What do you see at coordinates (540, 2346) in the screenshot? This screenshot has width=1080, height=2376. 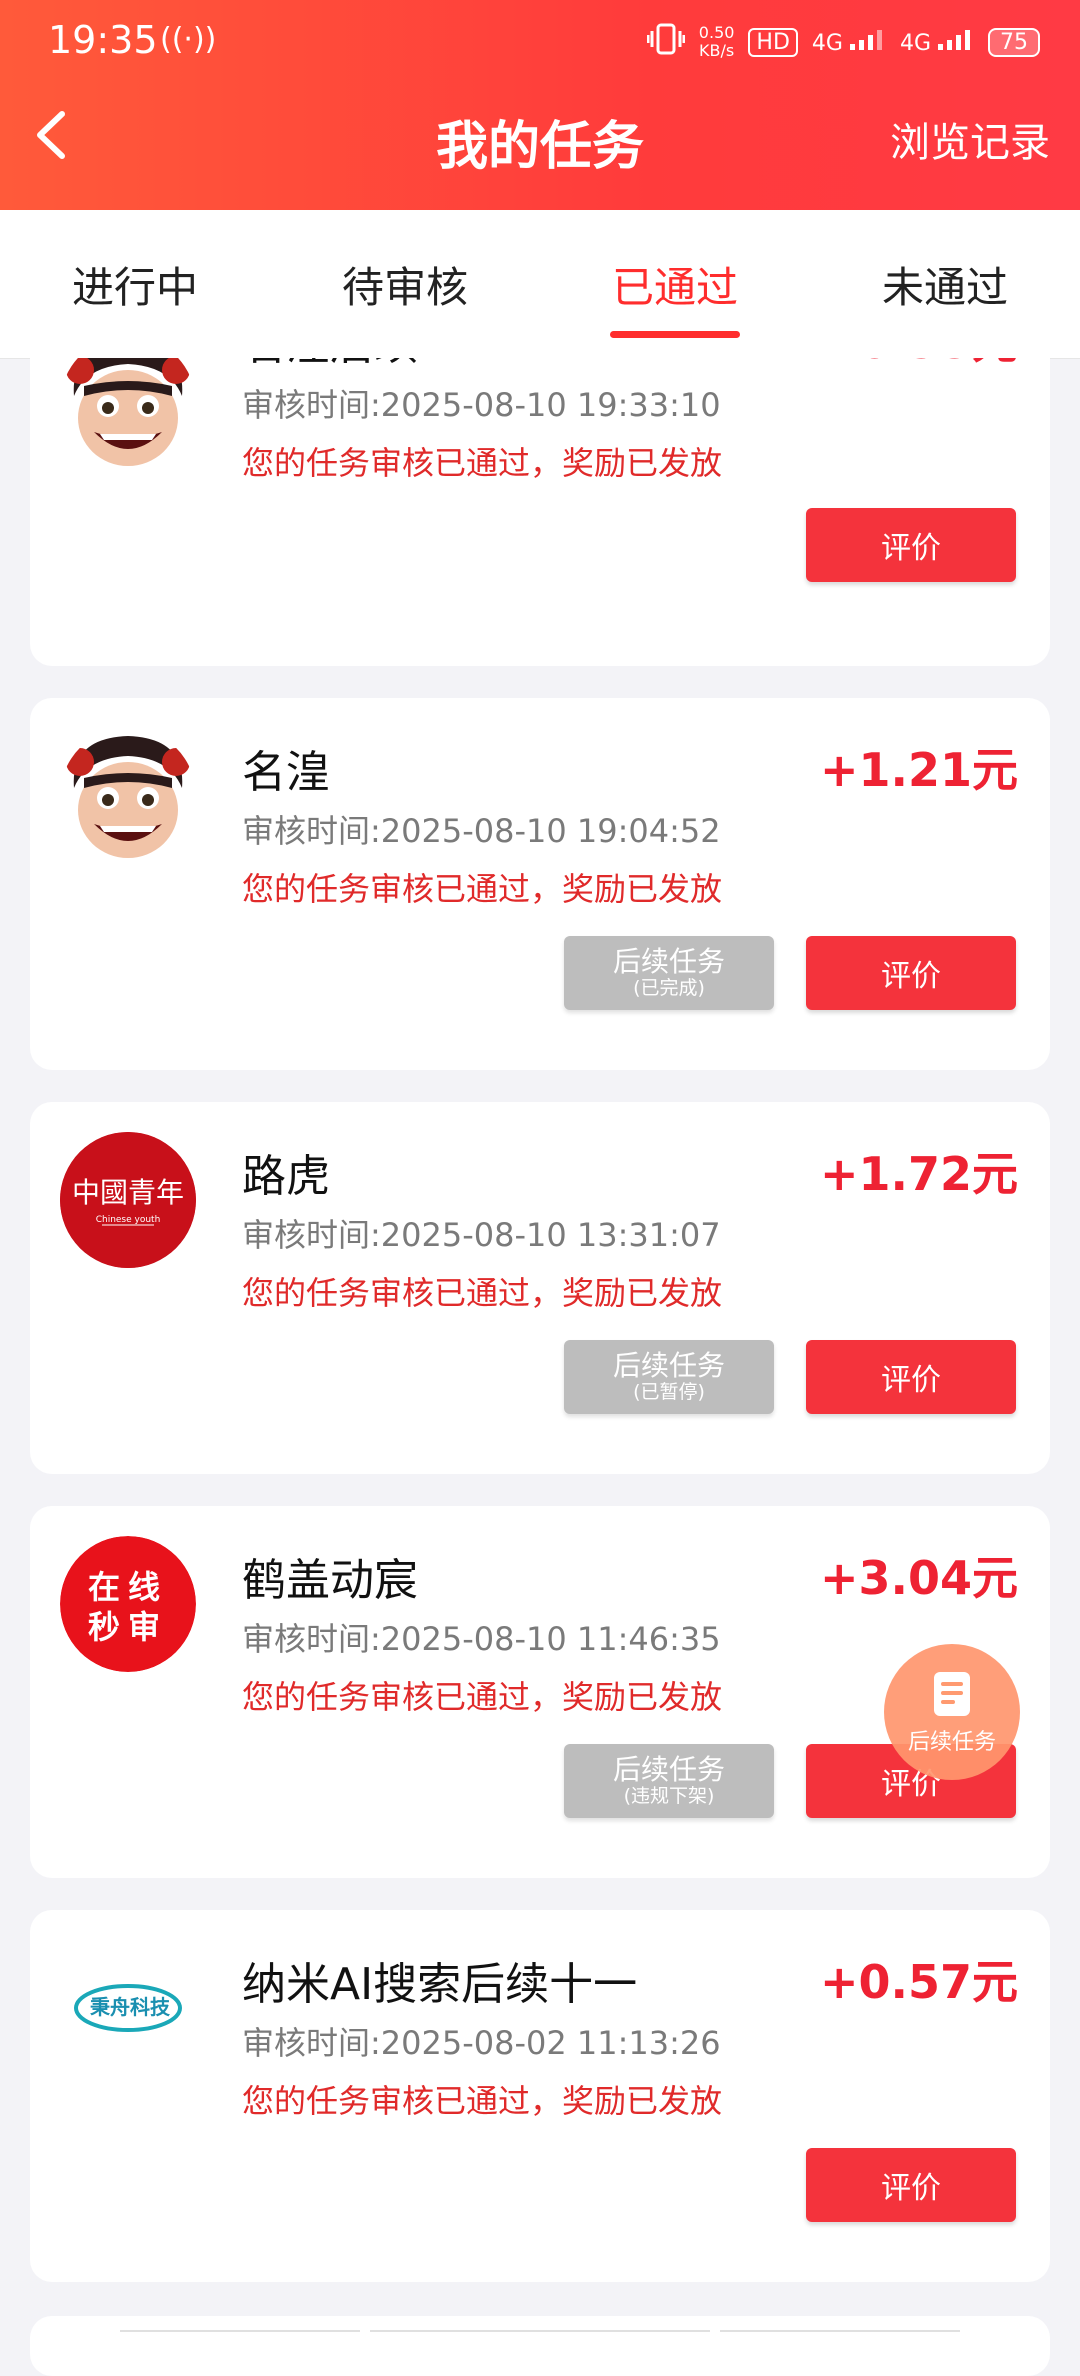 I see `task-card-partial` at bounding box center [540, 2346].